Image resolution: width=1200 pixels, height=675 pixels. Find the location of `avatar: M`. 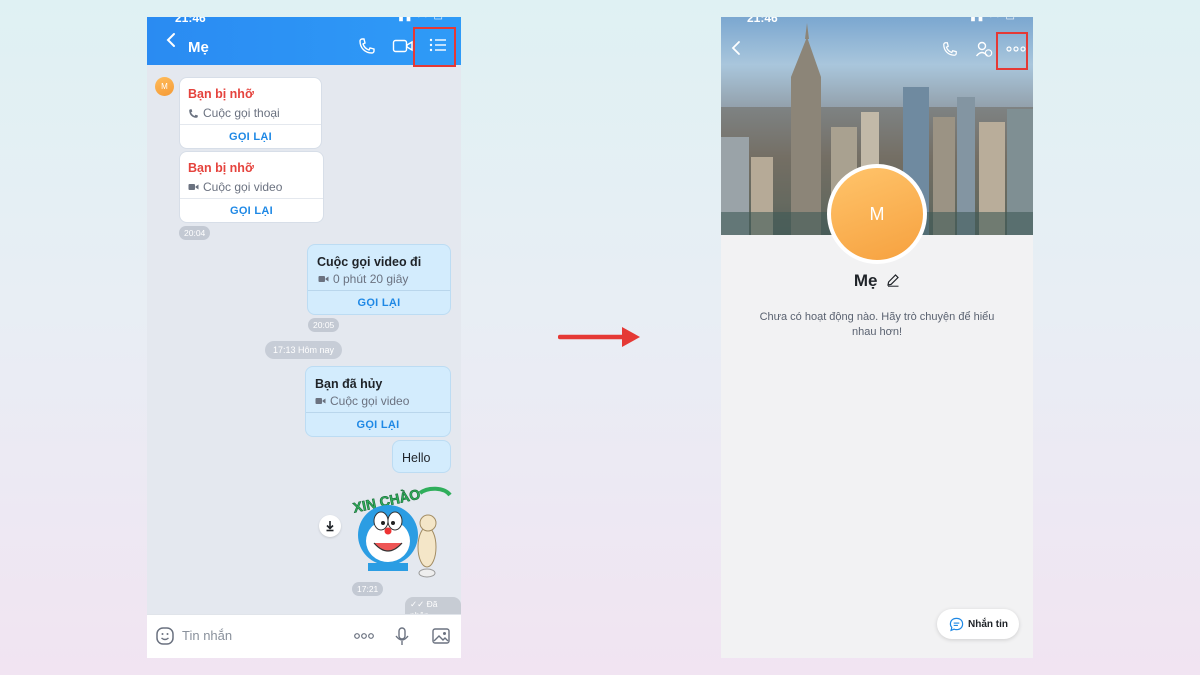

avatar: M is located at coordinates (164, 86).